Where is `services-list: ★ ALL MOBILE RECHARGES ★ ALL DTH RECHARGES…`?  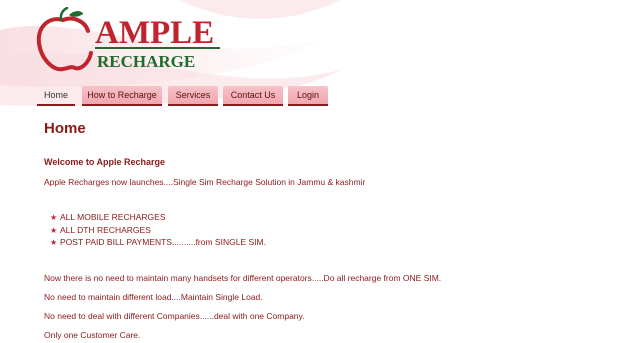
services-list: ★ ALL MOBILE RECHARGES ★ ALL DTH RECHARGES… is located at coordinates (158, 230).